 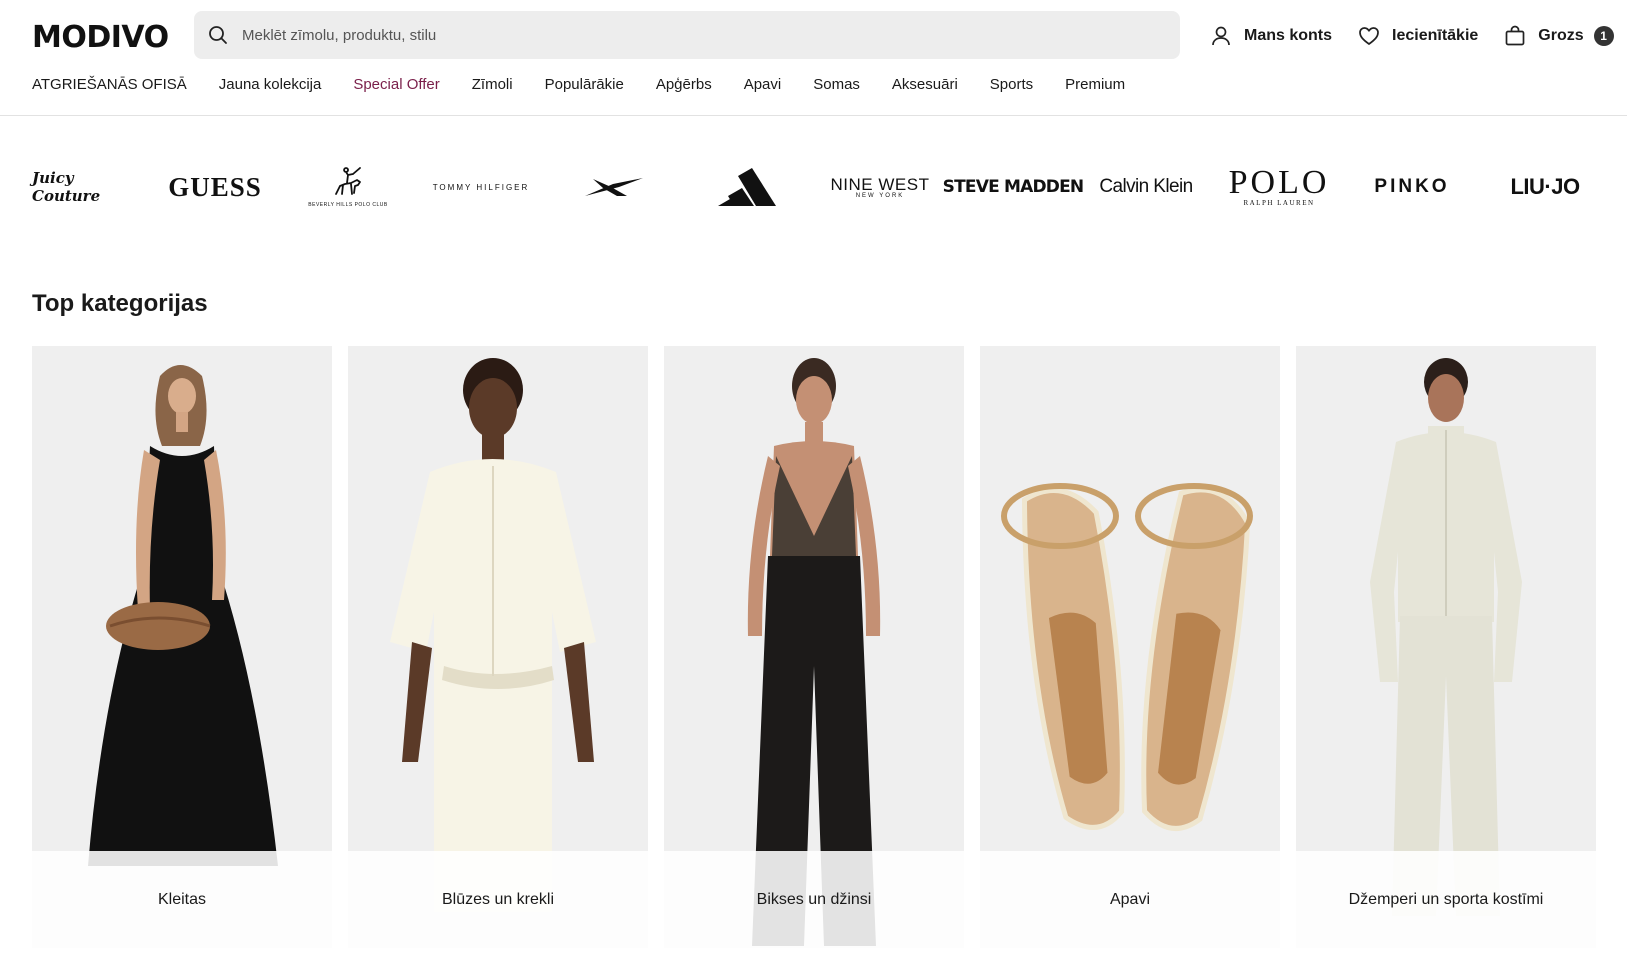 I want to click on brand-nine-west-sub: NEW YORK, so click(x=880, y=195).